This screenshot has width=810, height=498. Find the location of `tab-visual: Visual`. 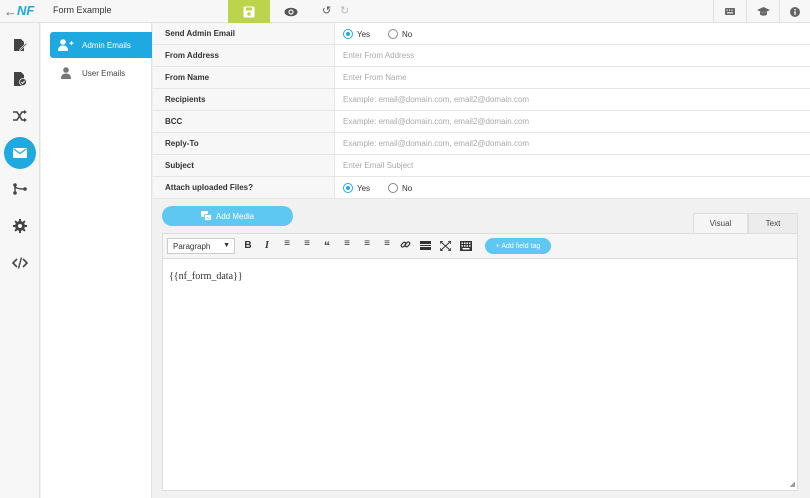

tab-visual: Visual is located at coordinates (720, 223).